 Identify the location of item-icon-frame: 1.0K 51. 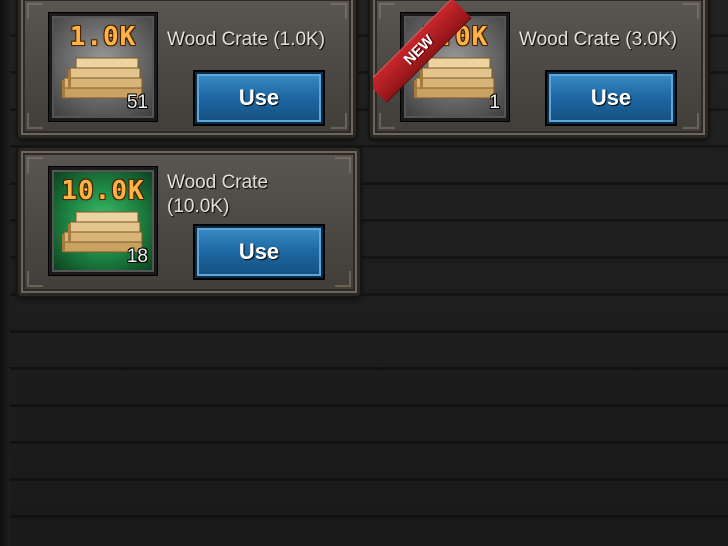
(103, 67).